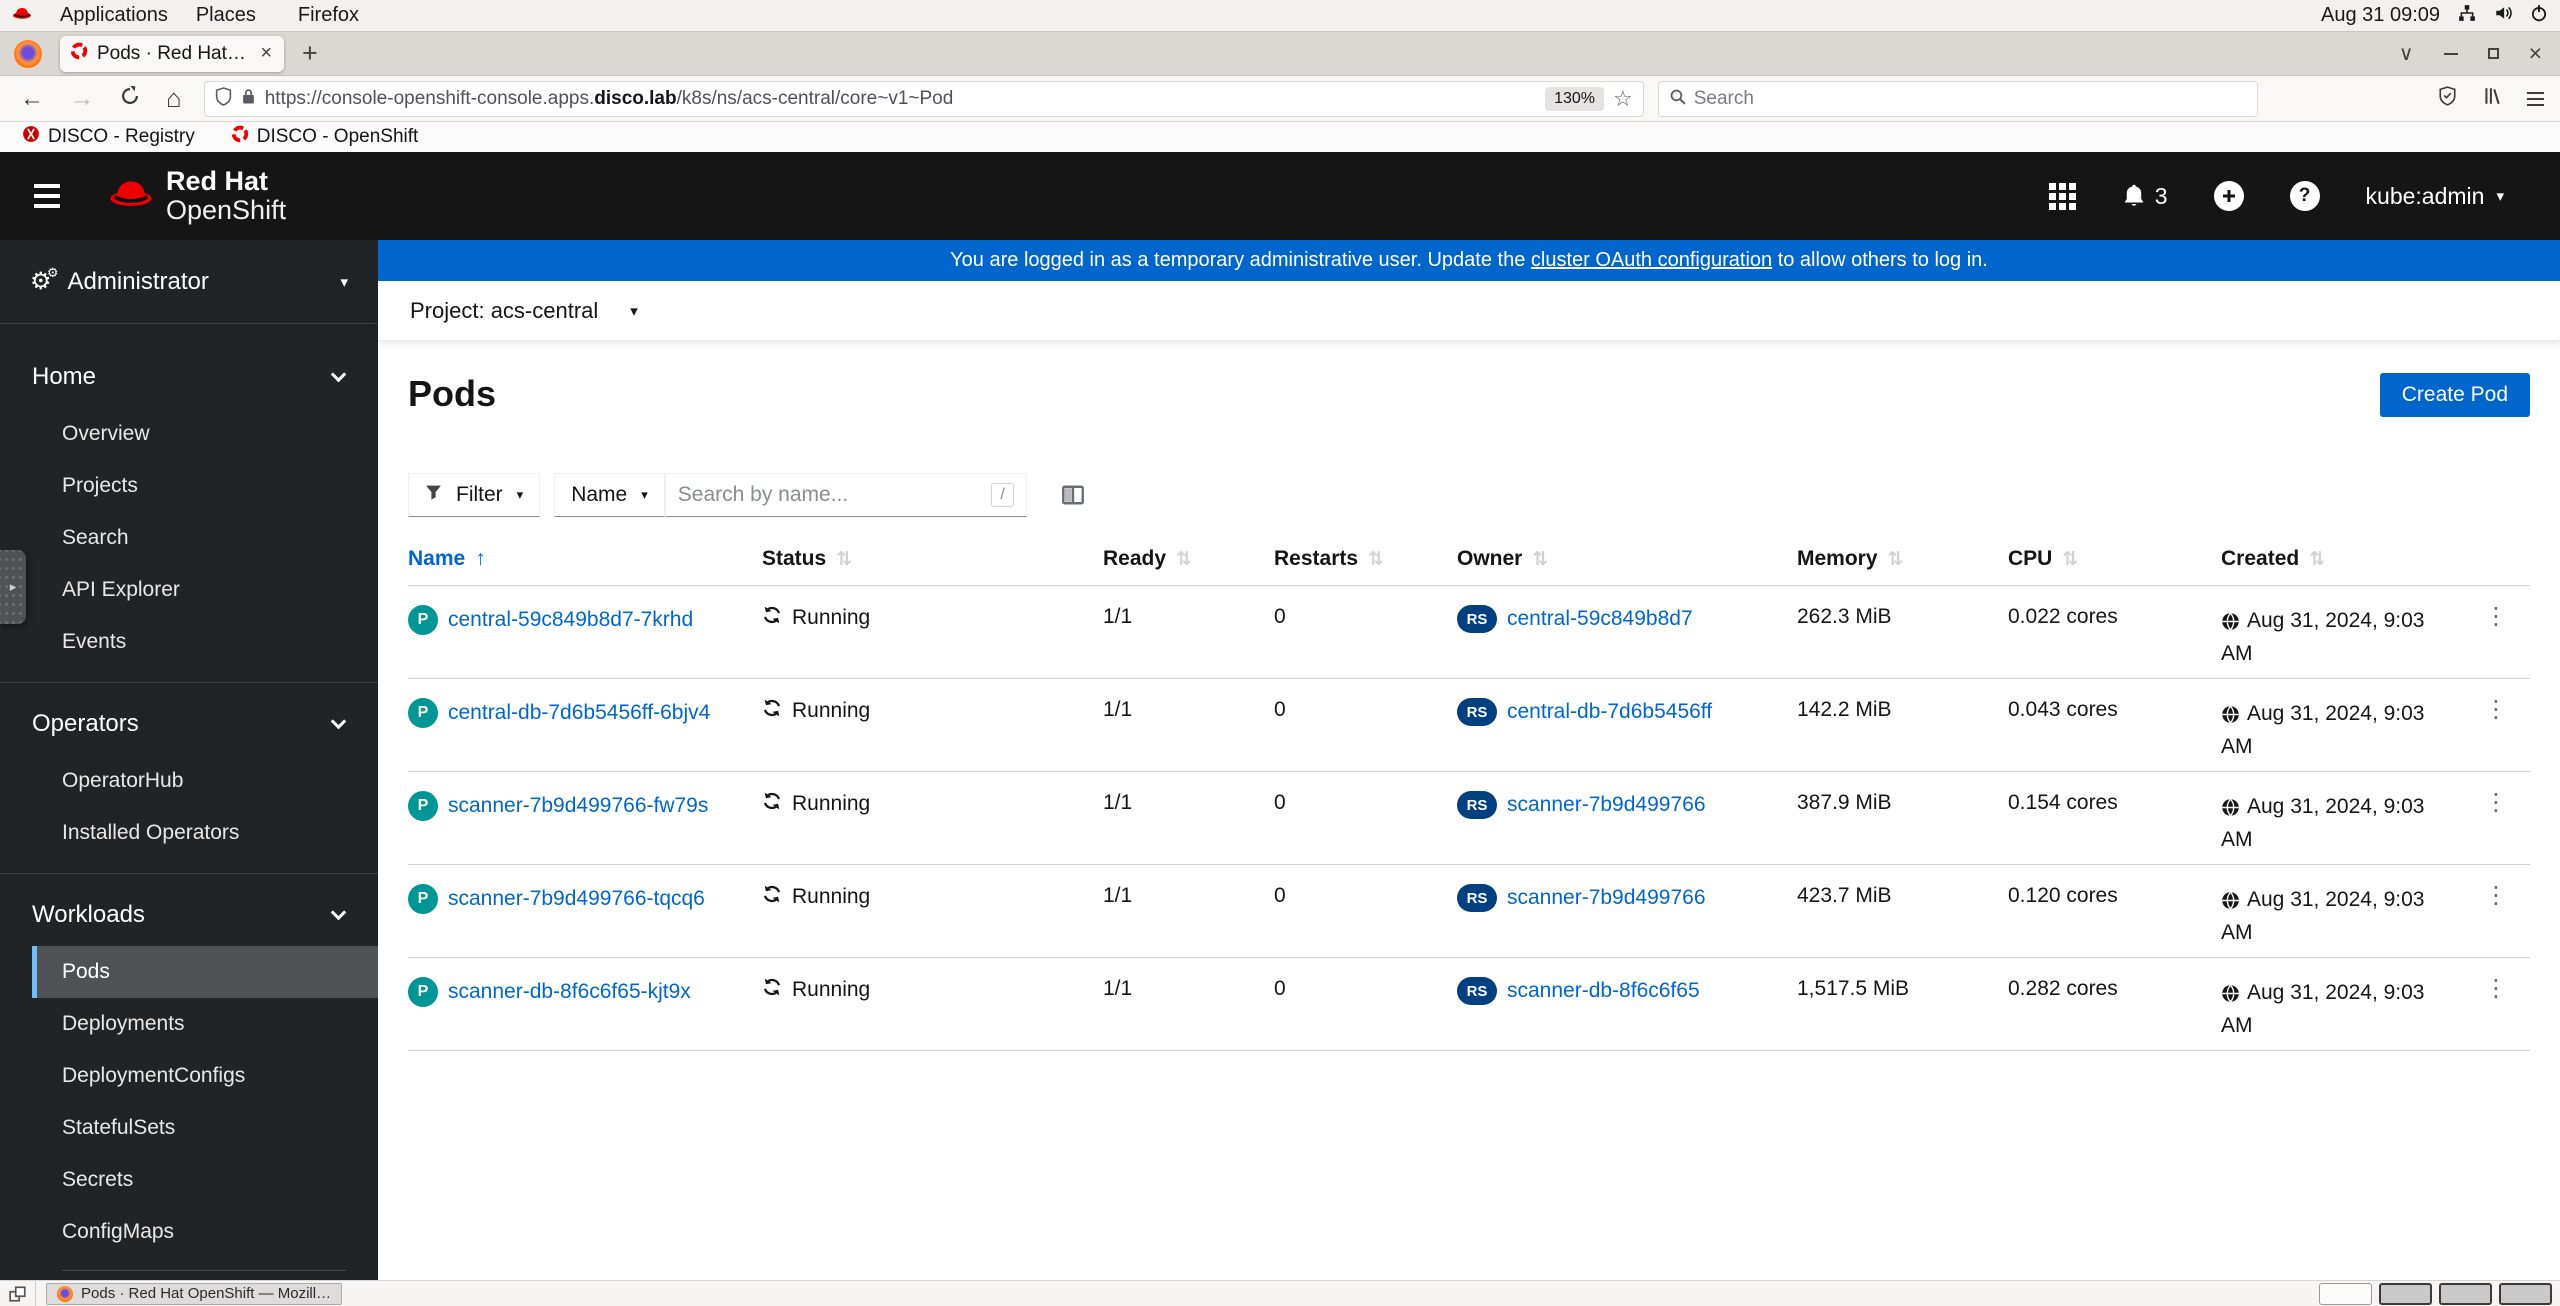  I want to click on sidebar-item-api-explorer: API Explorer, so click(205, 590).